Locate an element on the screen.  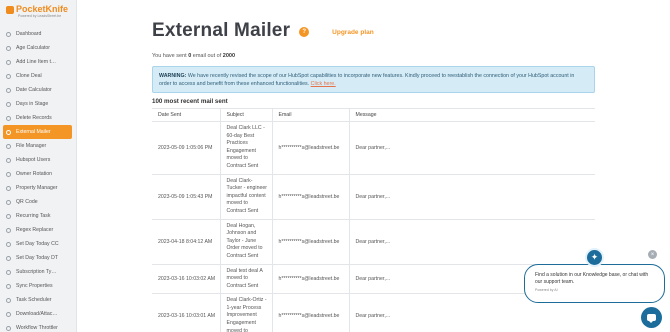
cell-subject: Deal test deal A moved to Contract Sent is located at coordinates (246, 279).